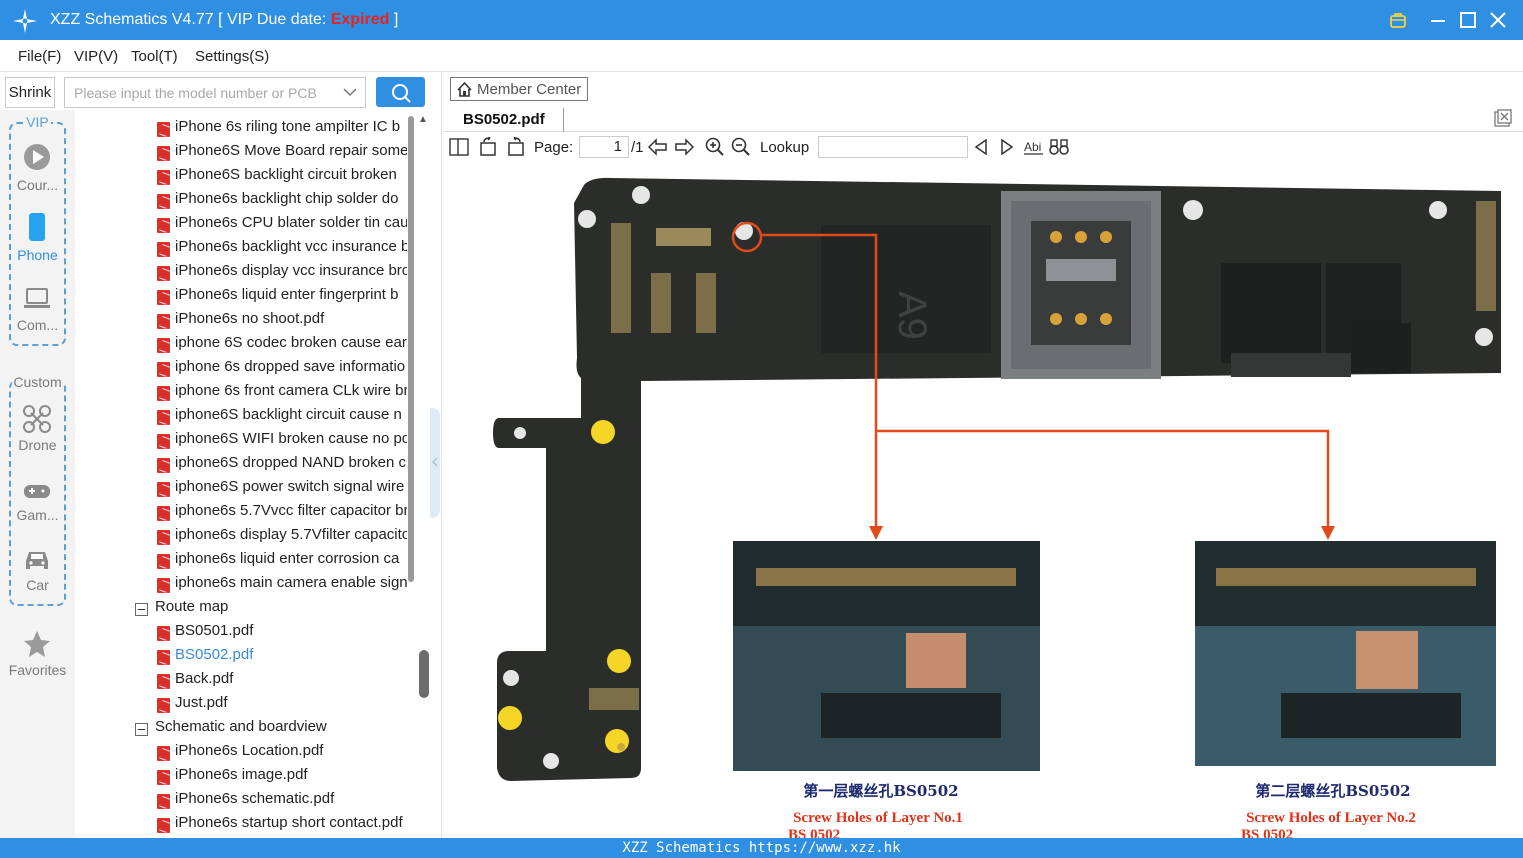 This screenshot has height=858, width=1523. Describe the element at coordinates (245, 418) in the screenshot. I see `tree-file-item: iphone6S backlight circuit cause n` at that location.